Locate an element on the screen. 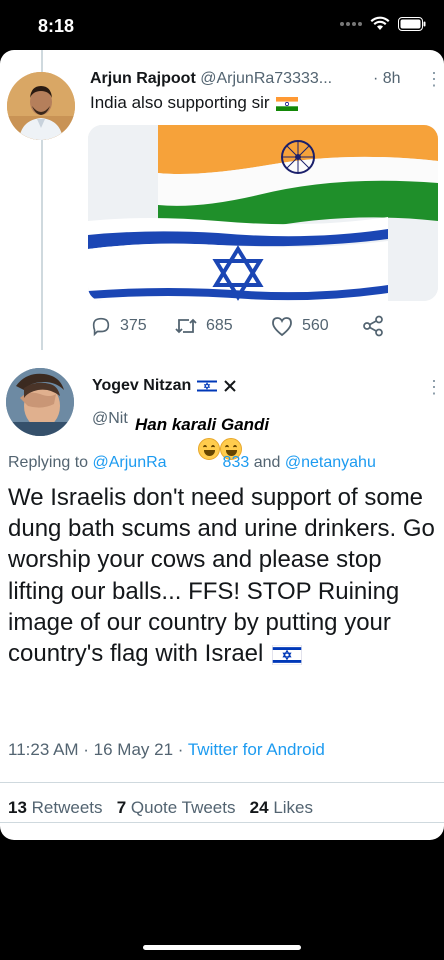 The width and height of the screenshot is (444, 960). retweet-icon is located at coordinates (186, 326).